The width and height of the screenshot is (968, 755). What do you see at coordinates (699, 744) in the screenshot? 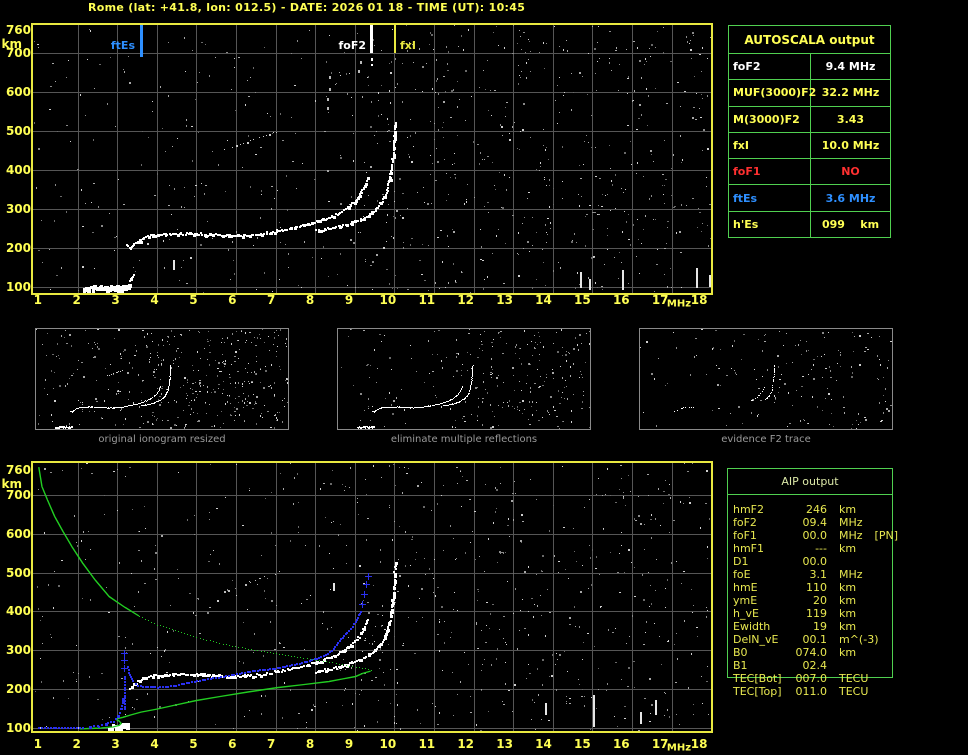
I see `x-axis-tick-label: 18` at bounding box center [699, 744].